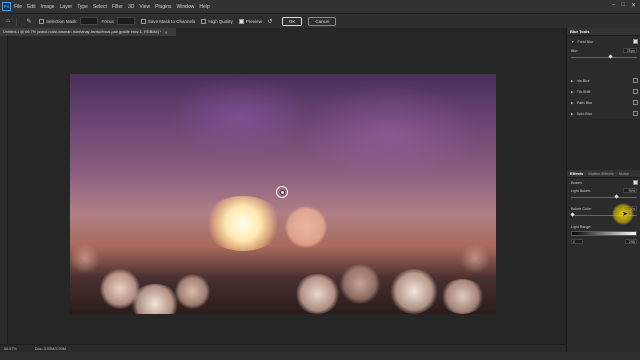 Image resolution: width=640 pixels, height=360 pixels. Describe the element at coordinates (18, 7) in the screenshot. I see `menu-file: File` at that location.